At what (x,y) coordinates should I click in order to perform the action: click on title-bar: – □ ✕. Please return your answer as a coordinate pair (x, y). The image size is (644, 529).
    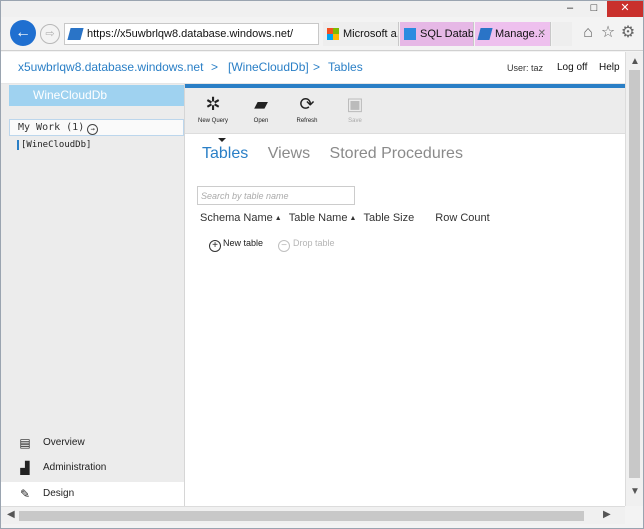
    Looking at the image, I should click on (322, 9).